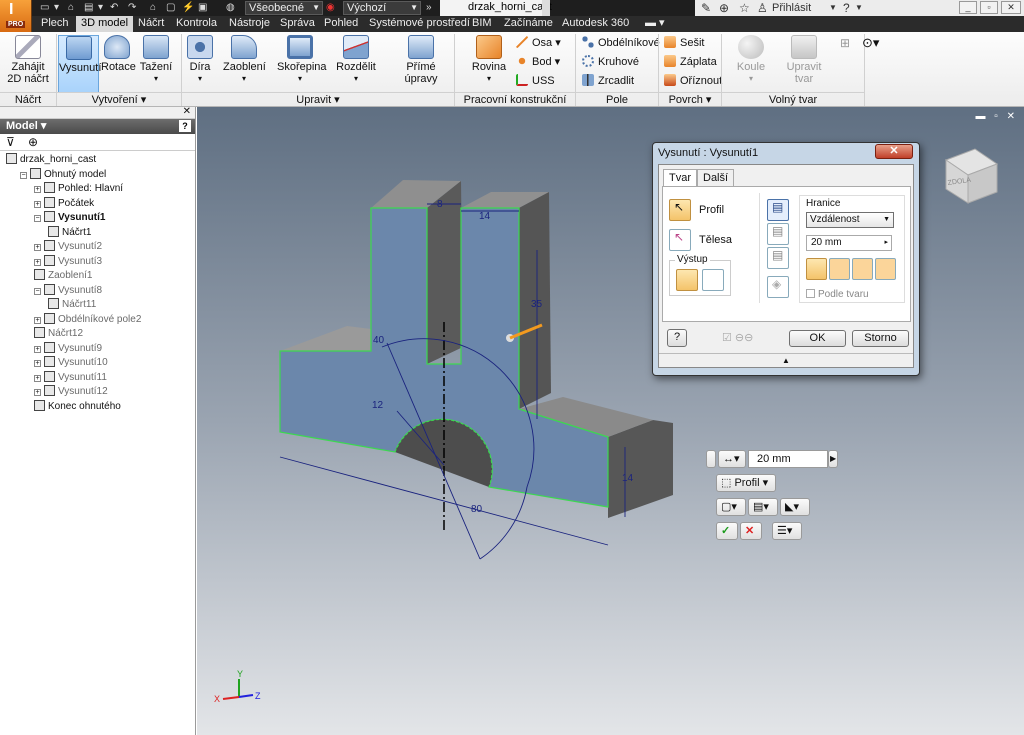 This screenshot has width=1024, height=735. Describe the element at coordinates (69, 232) in the screenshot. I see `tree-node: Náčrt1` at that location.